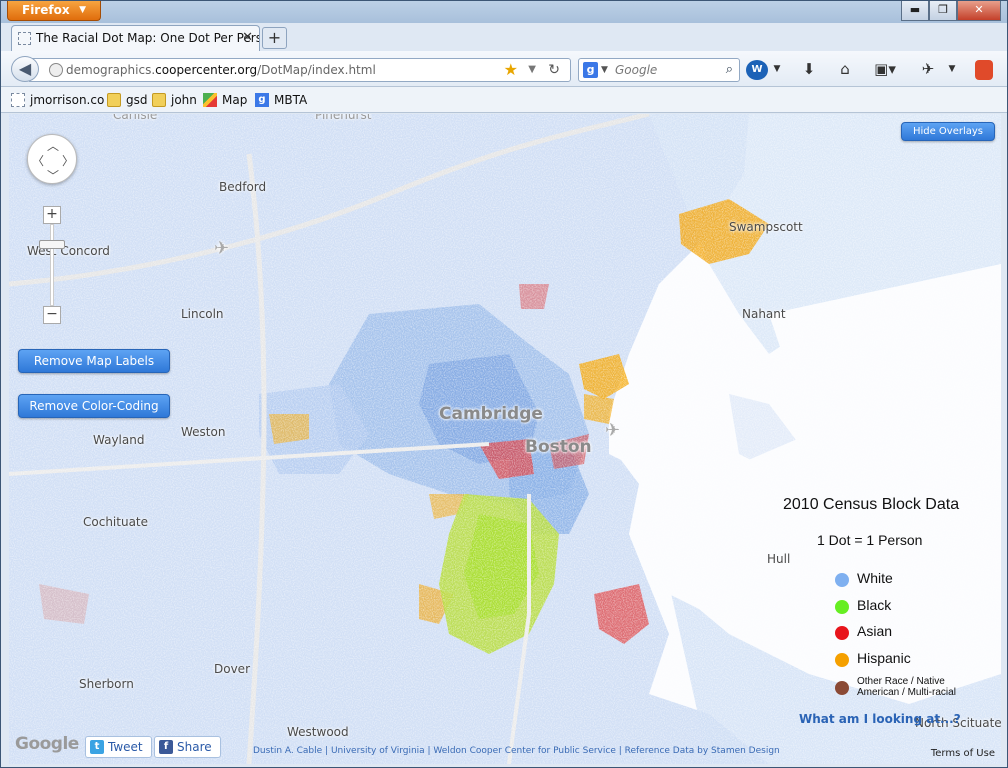 The height and width of the screenshot is (768, 1008). What do you see at coordinates (504, 100) in the screenshot?
I see `bookmarks-toolbar: jmorrison.co gsd john Map g MBTA` at bounding box center [504, 100].